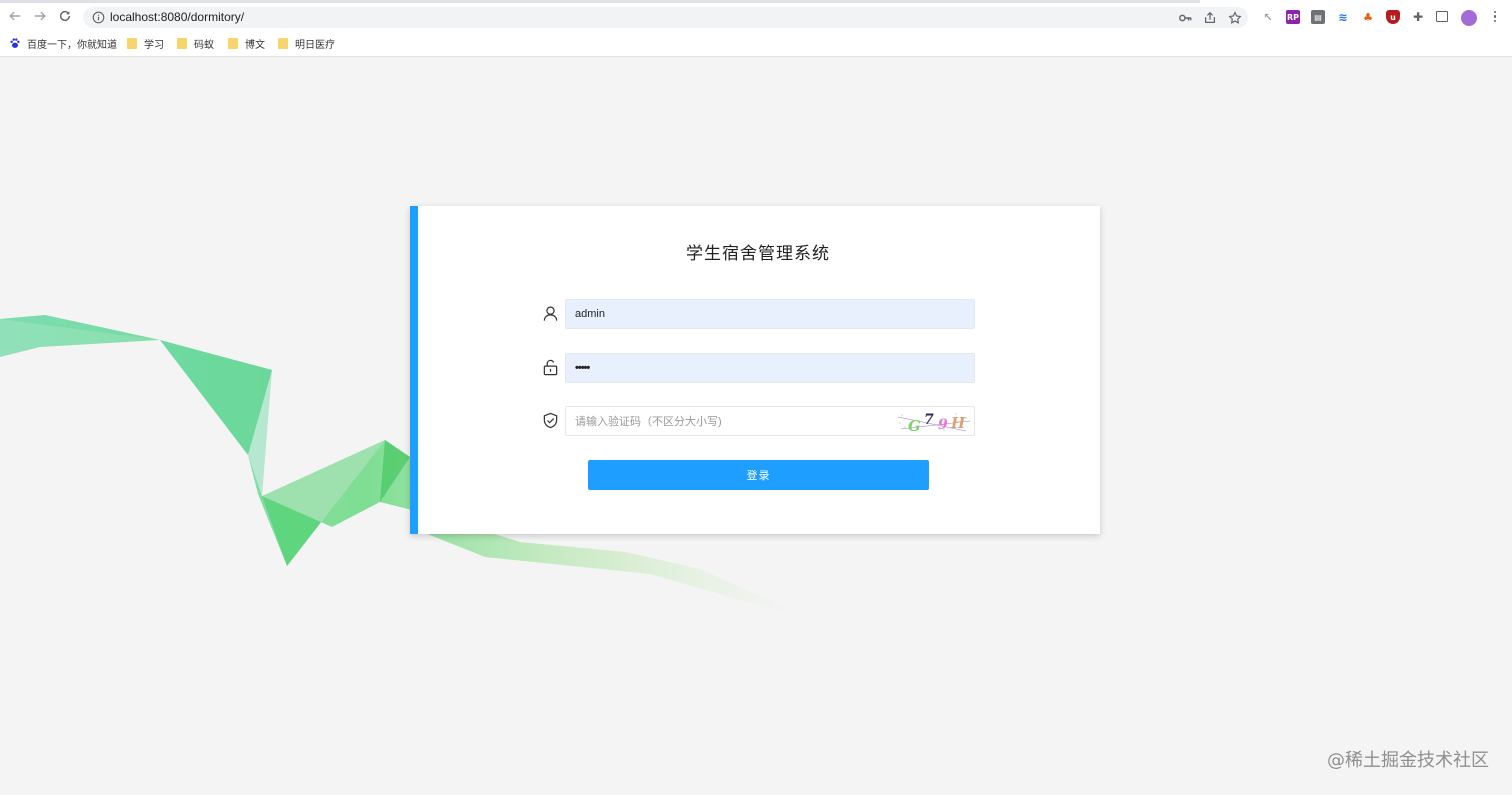 This screenshot has height=795, width=1512. Describe the element at coordinates (1185, 18) in the screenshot. I see `key-icon` at that location.